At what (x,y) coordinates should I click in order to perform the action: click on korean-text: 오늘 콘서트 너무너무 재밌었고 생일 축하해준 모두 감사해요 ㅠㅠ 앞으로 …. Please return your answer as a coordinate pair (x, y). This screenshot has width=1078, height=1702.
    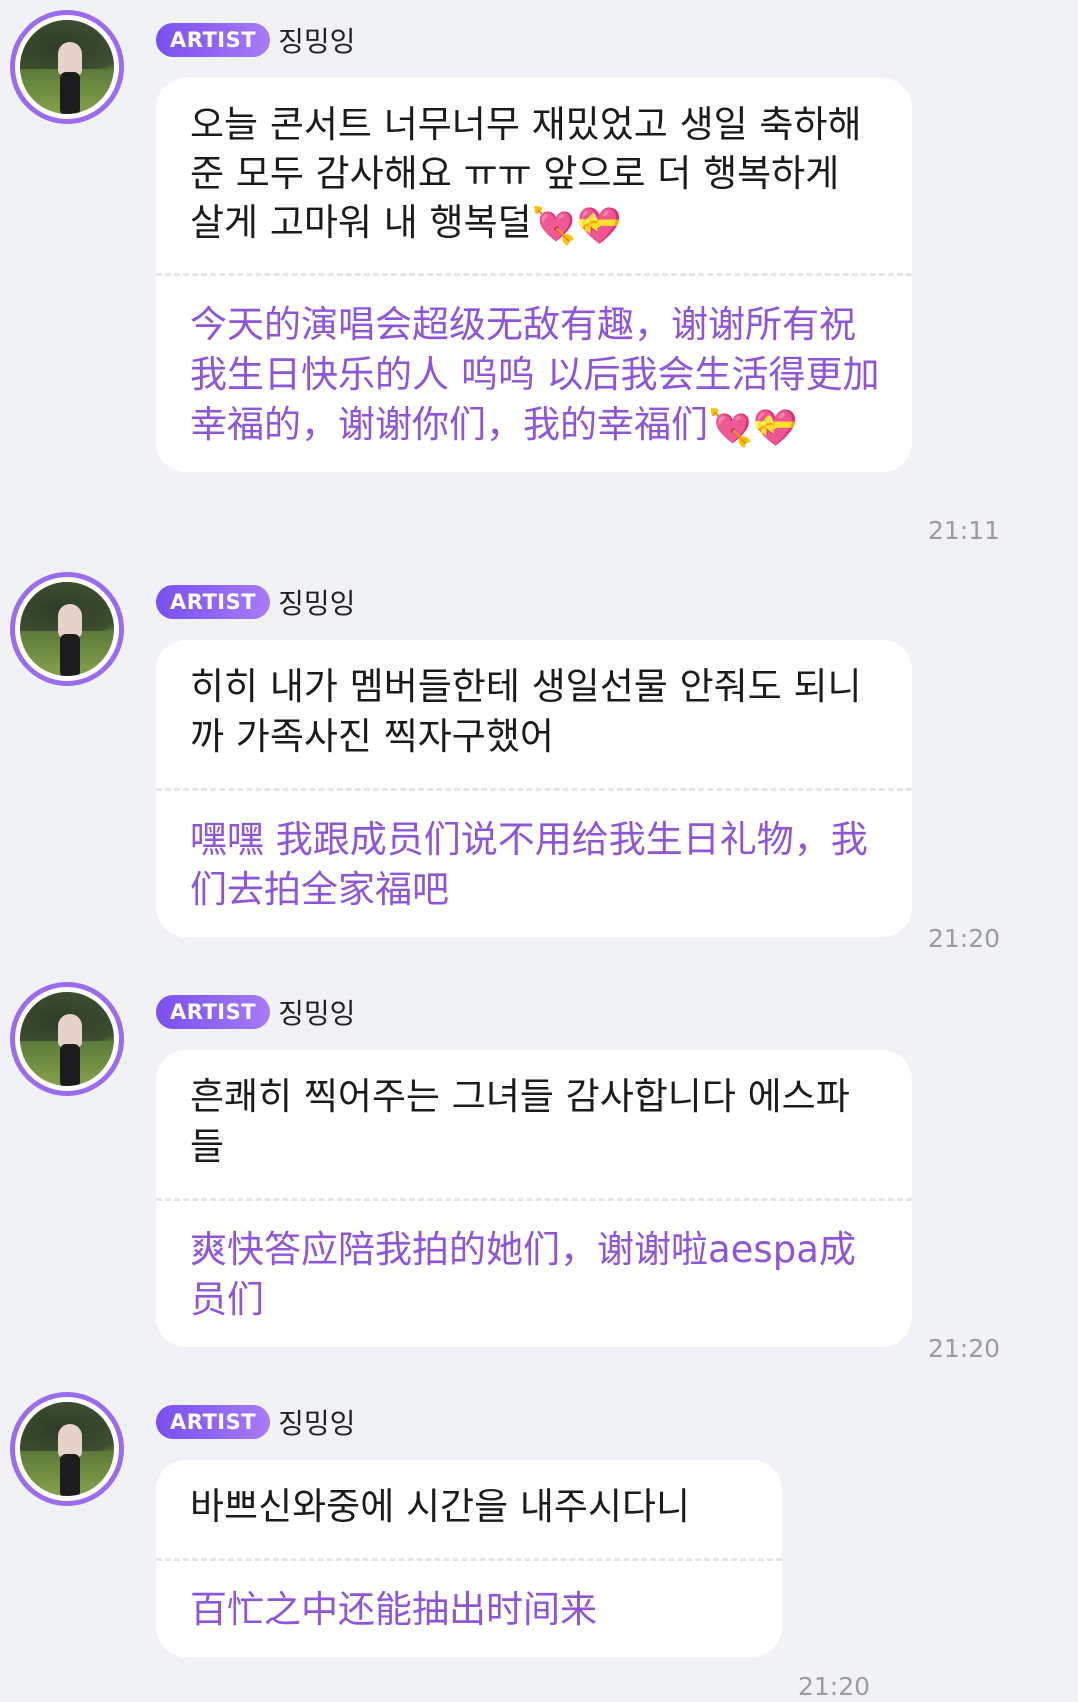
    Looking at the image, I should click on (535, 173).